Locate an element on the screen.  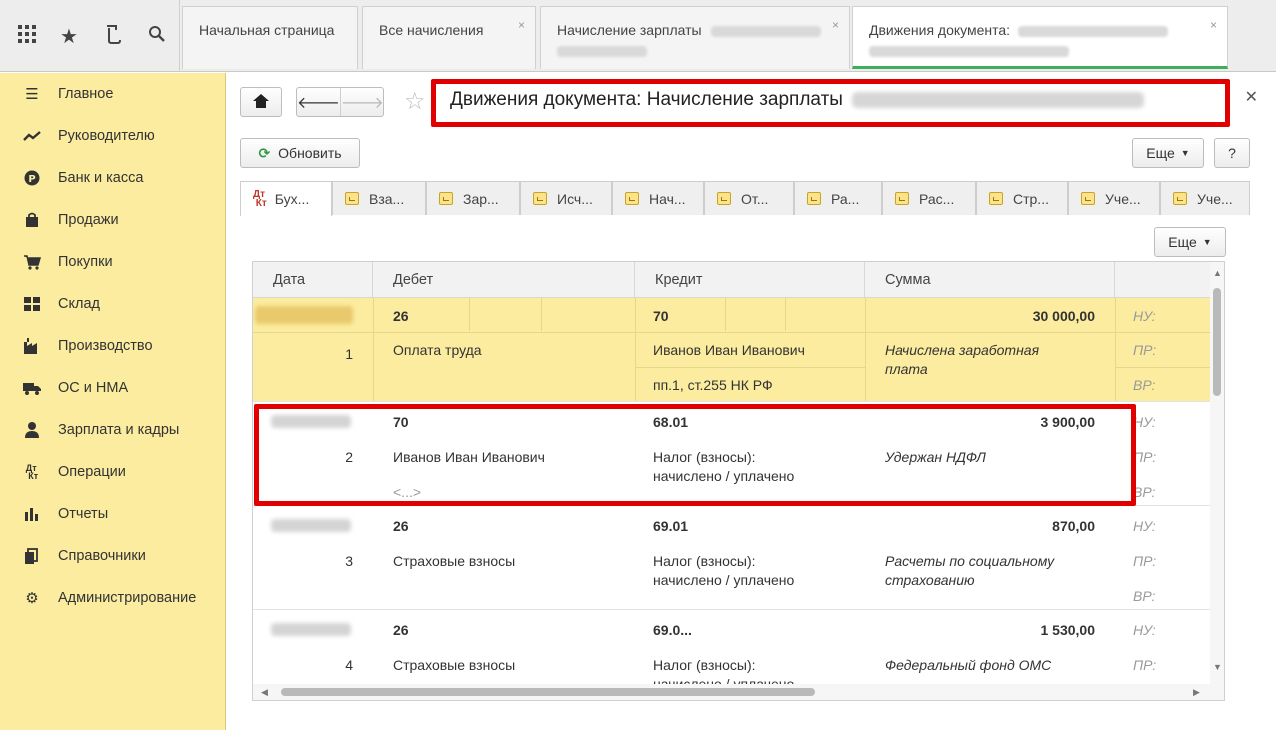
back-arrow-icon: 🡐 is located at coordinates (318, 102).